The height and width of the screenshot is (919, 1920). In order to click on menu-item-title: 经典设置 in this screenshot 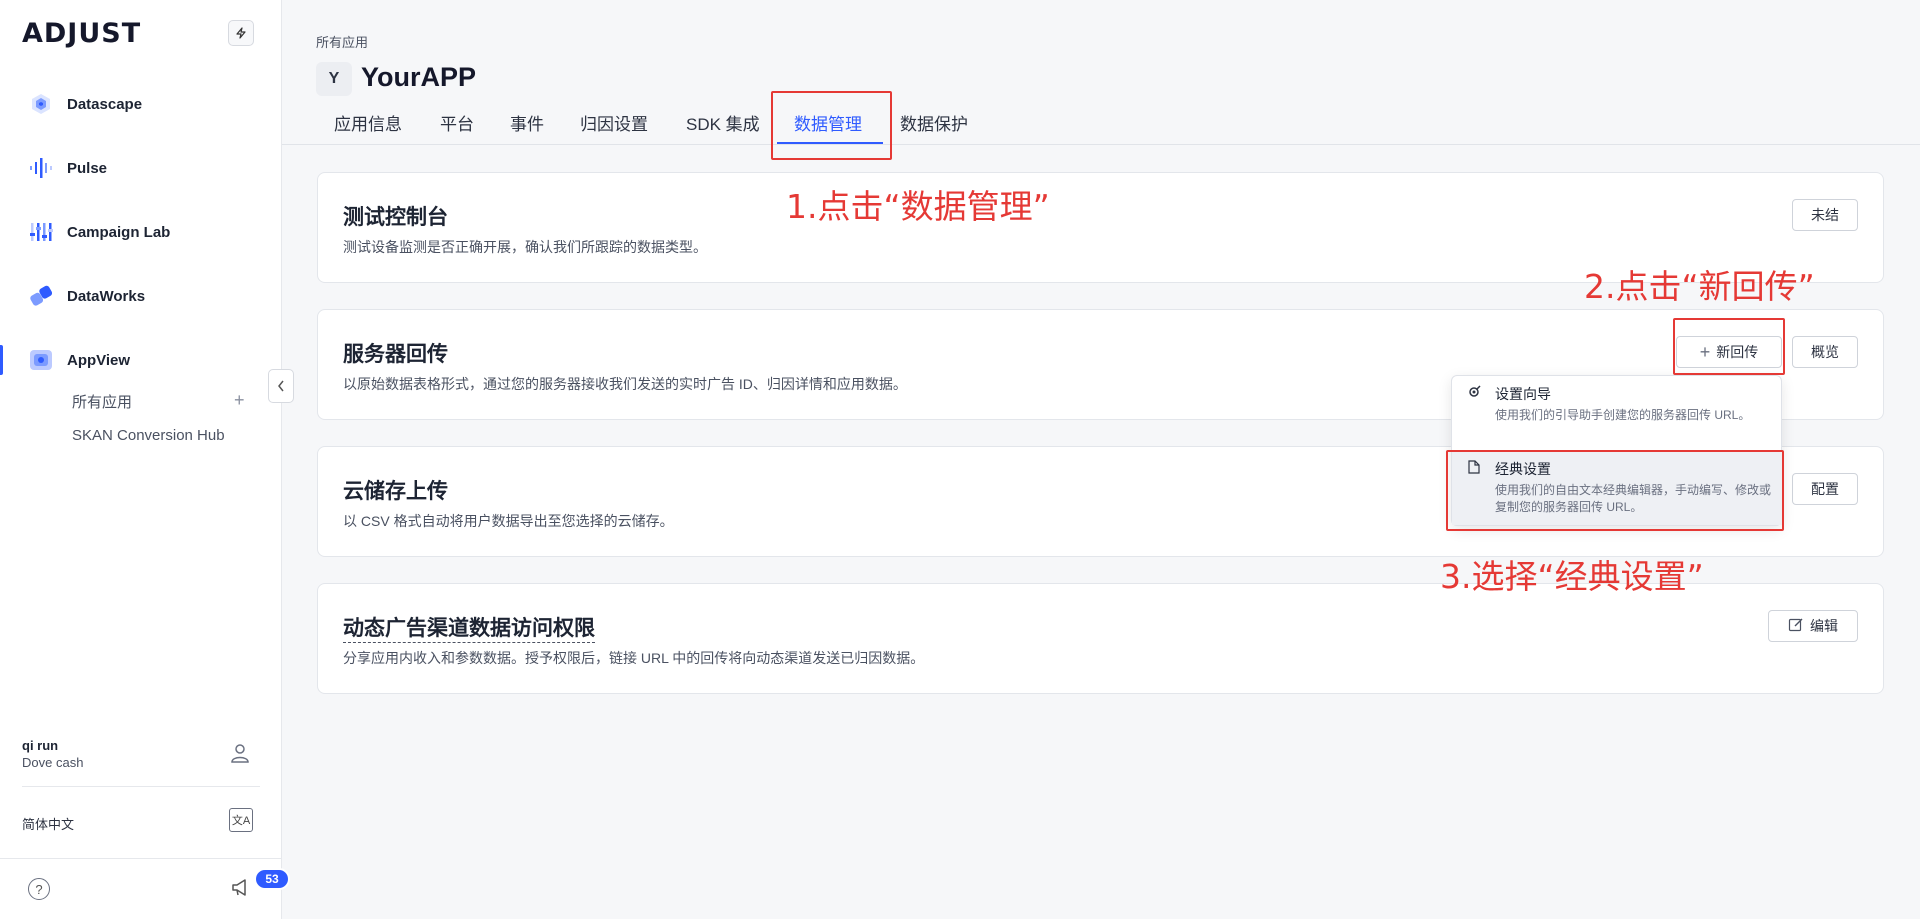, I will do `click(1523, 469)`.